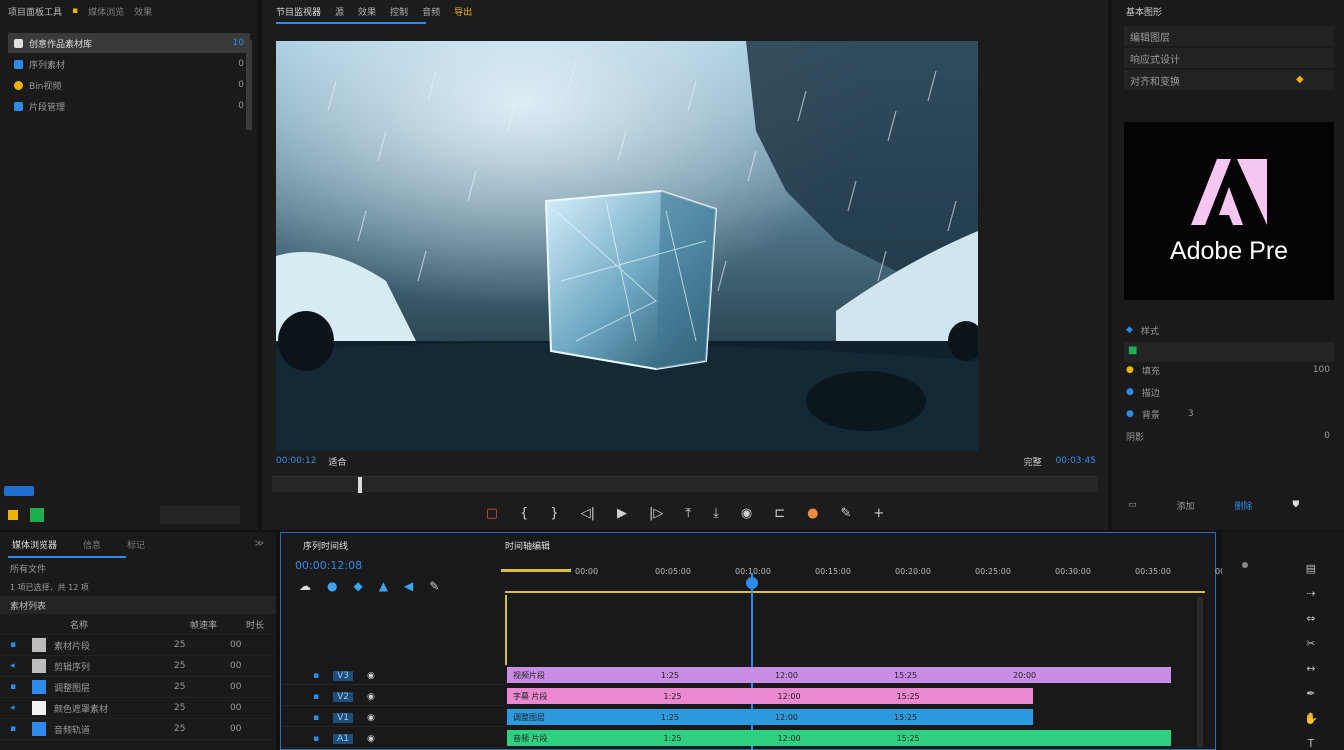  Describe the element at coordinates (305, 586) in the screenshot. I see `snap-icon: ☁` at that location.